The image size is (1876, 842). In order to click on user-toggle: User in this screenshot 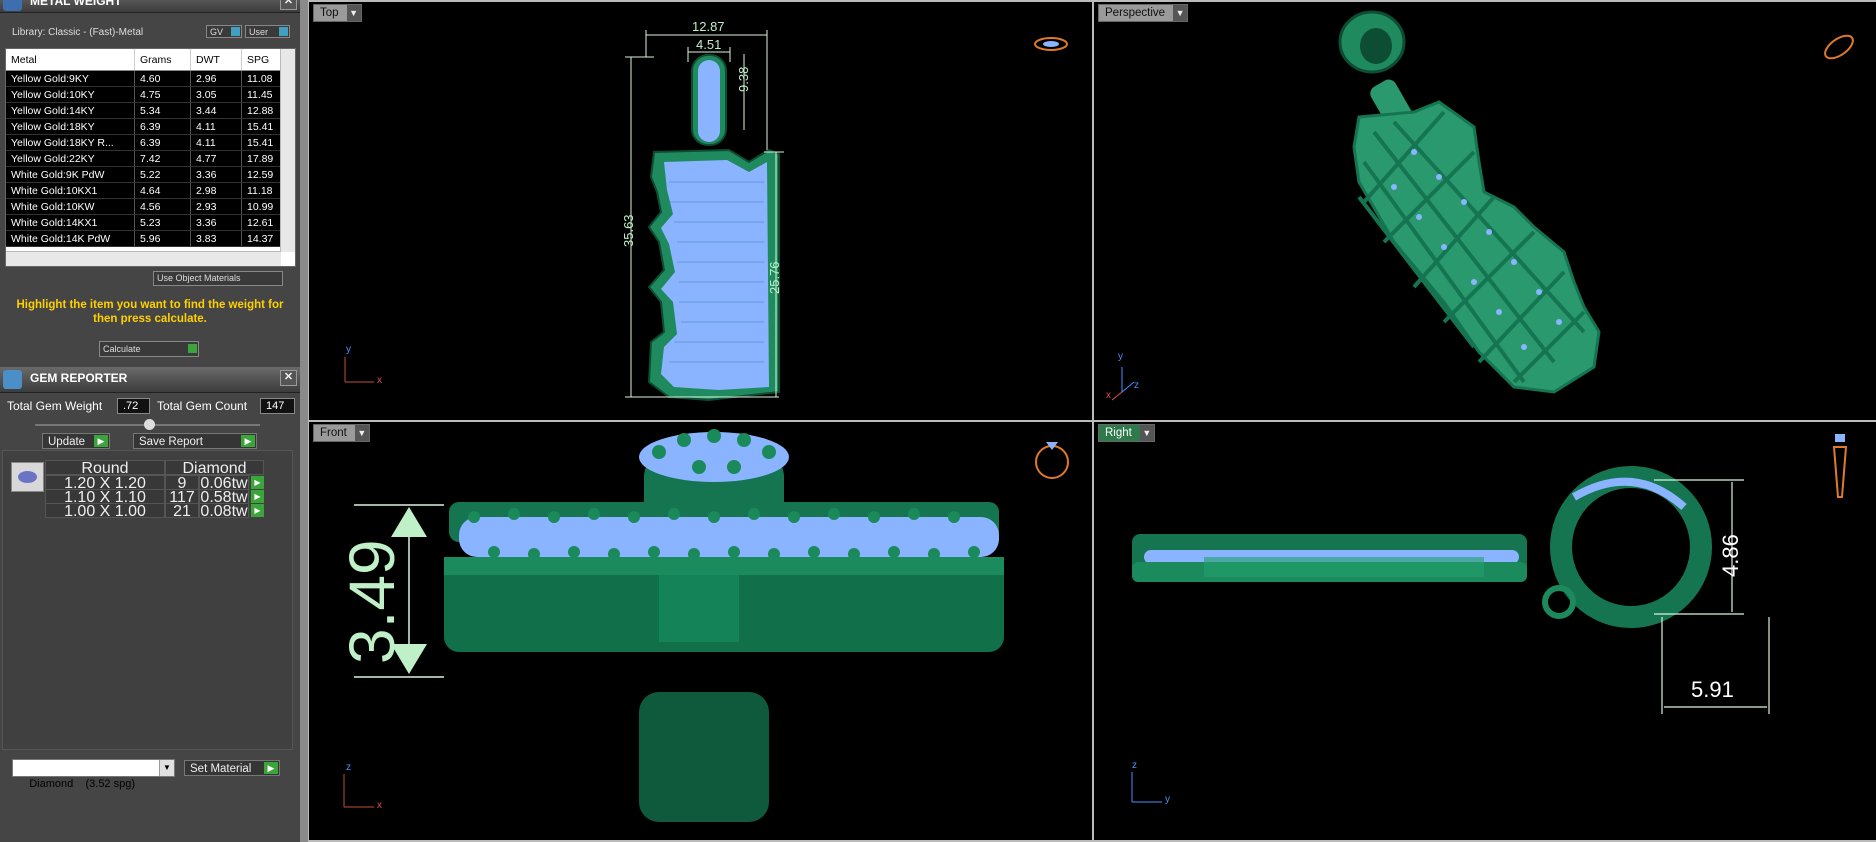, I will do `click(267, 31)`.